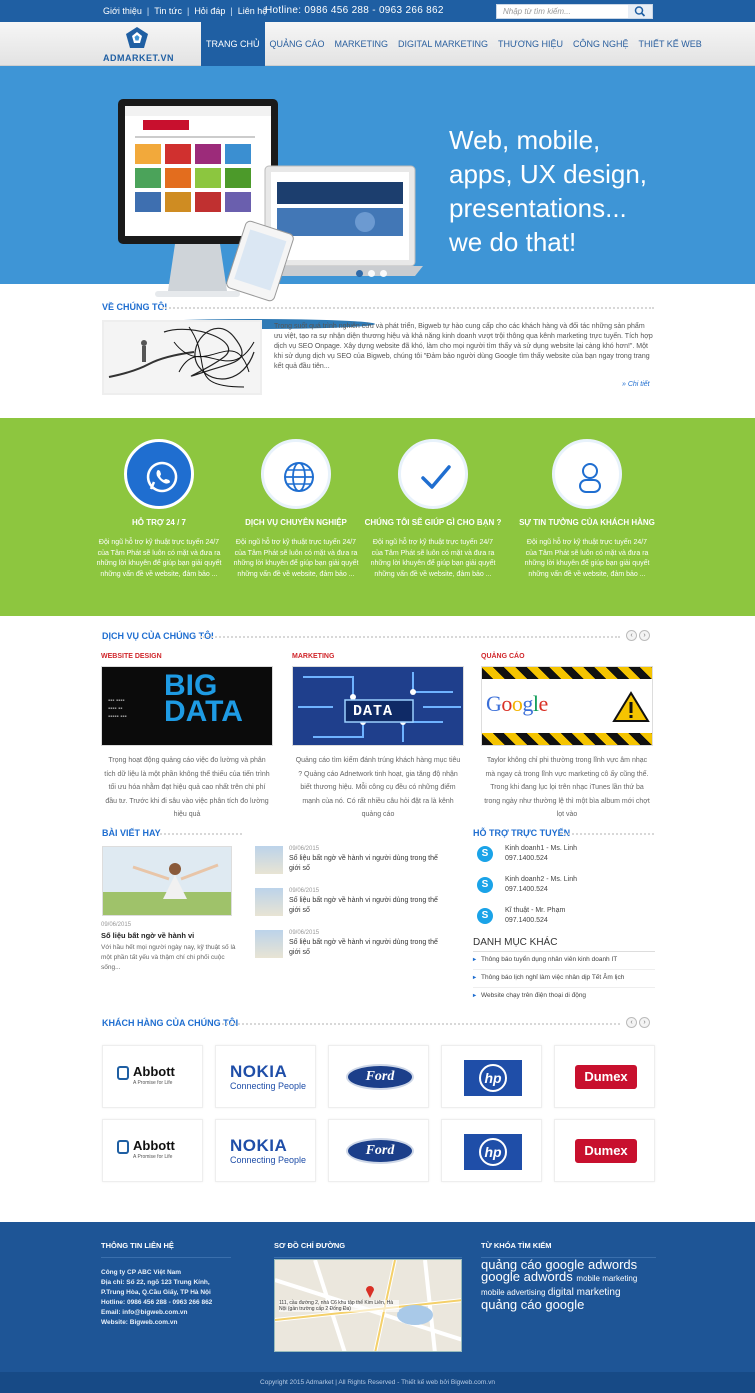  I want to click on divider, so click(201, 834).